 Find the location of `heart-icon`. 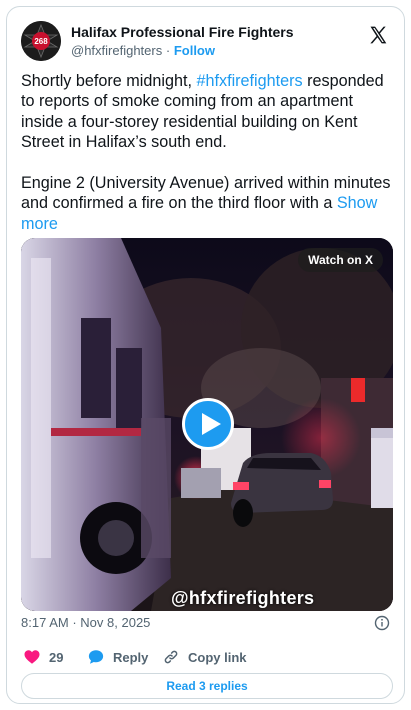

heart-icon is located at coordinates (32, 657).